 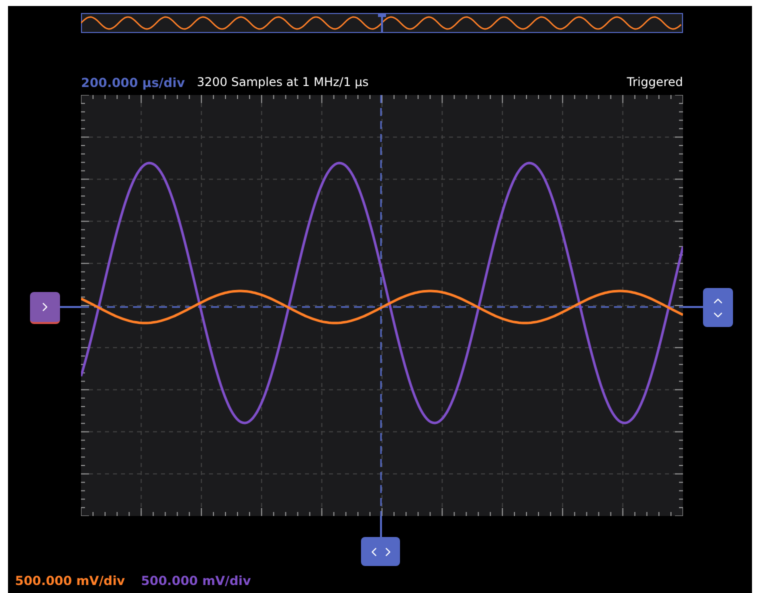 I want to click on trigger-status: Triggered, so click(x=654, y=82).